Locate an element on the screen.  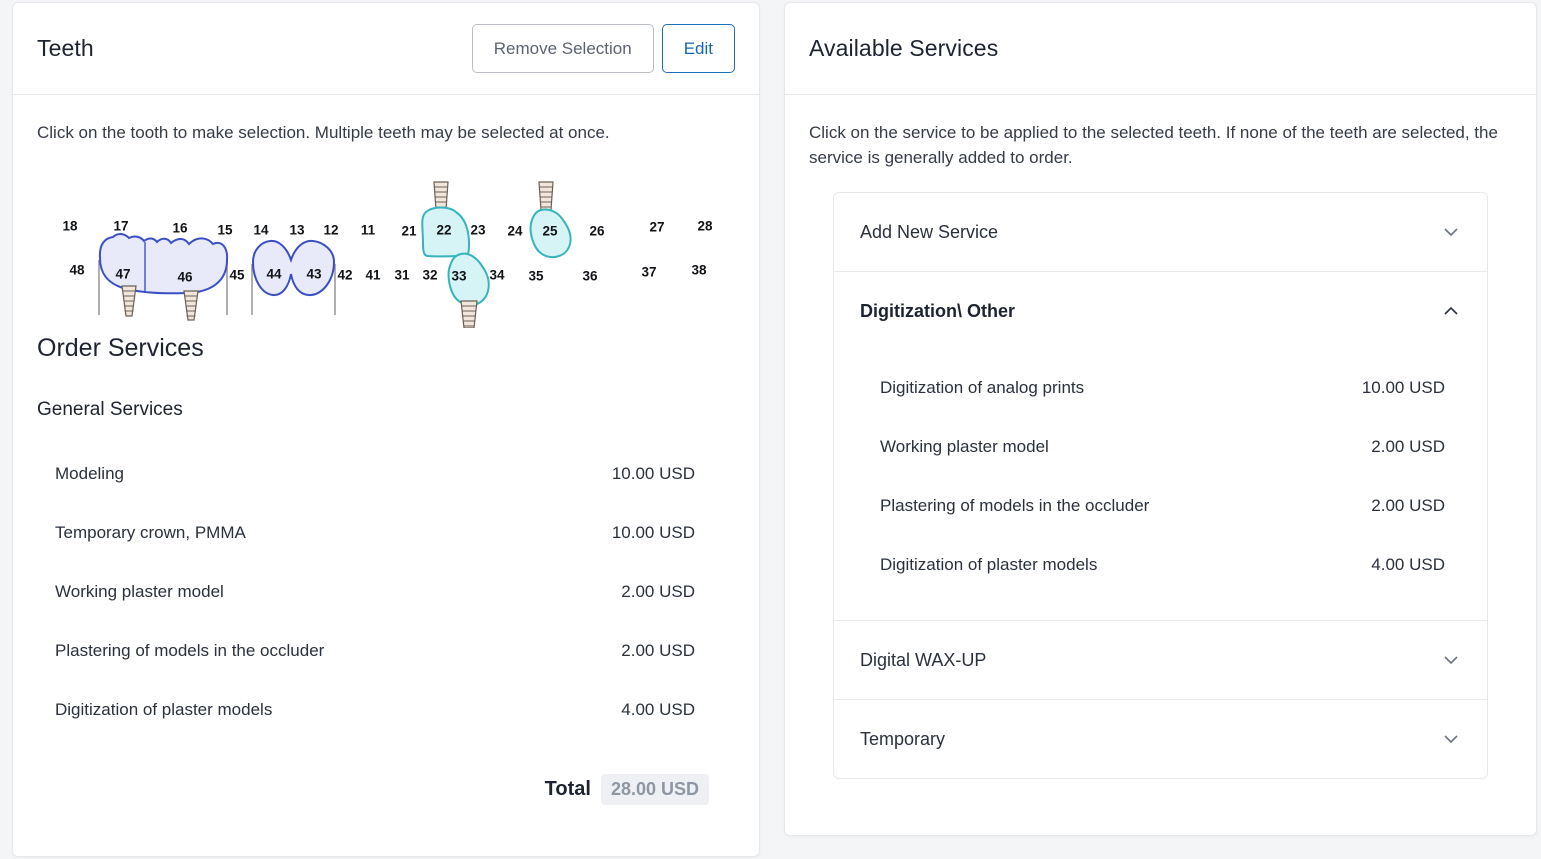
tooth-number-48: 48 is located at coordinates (76, 269).